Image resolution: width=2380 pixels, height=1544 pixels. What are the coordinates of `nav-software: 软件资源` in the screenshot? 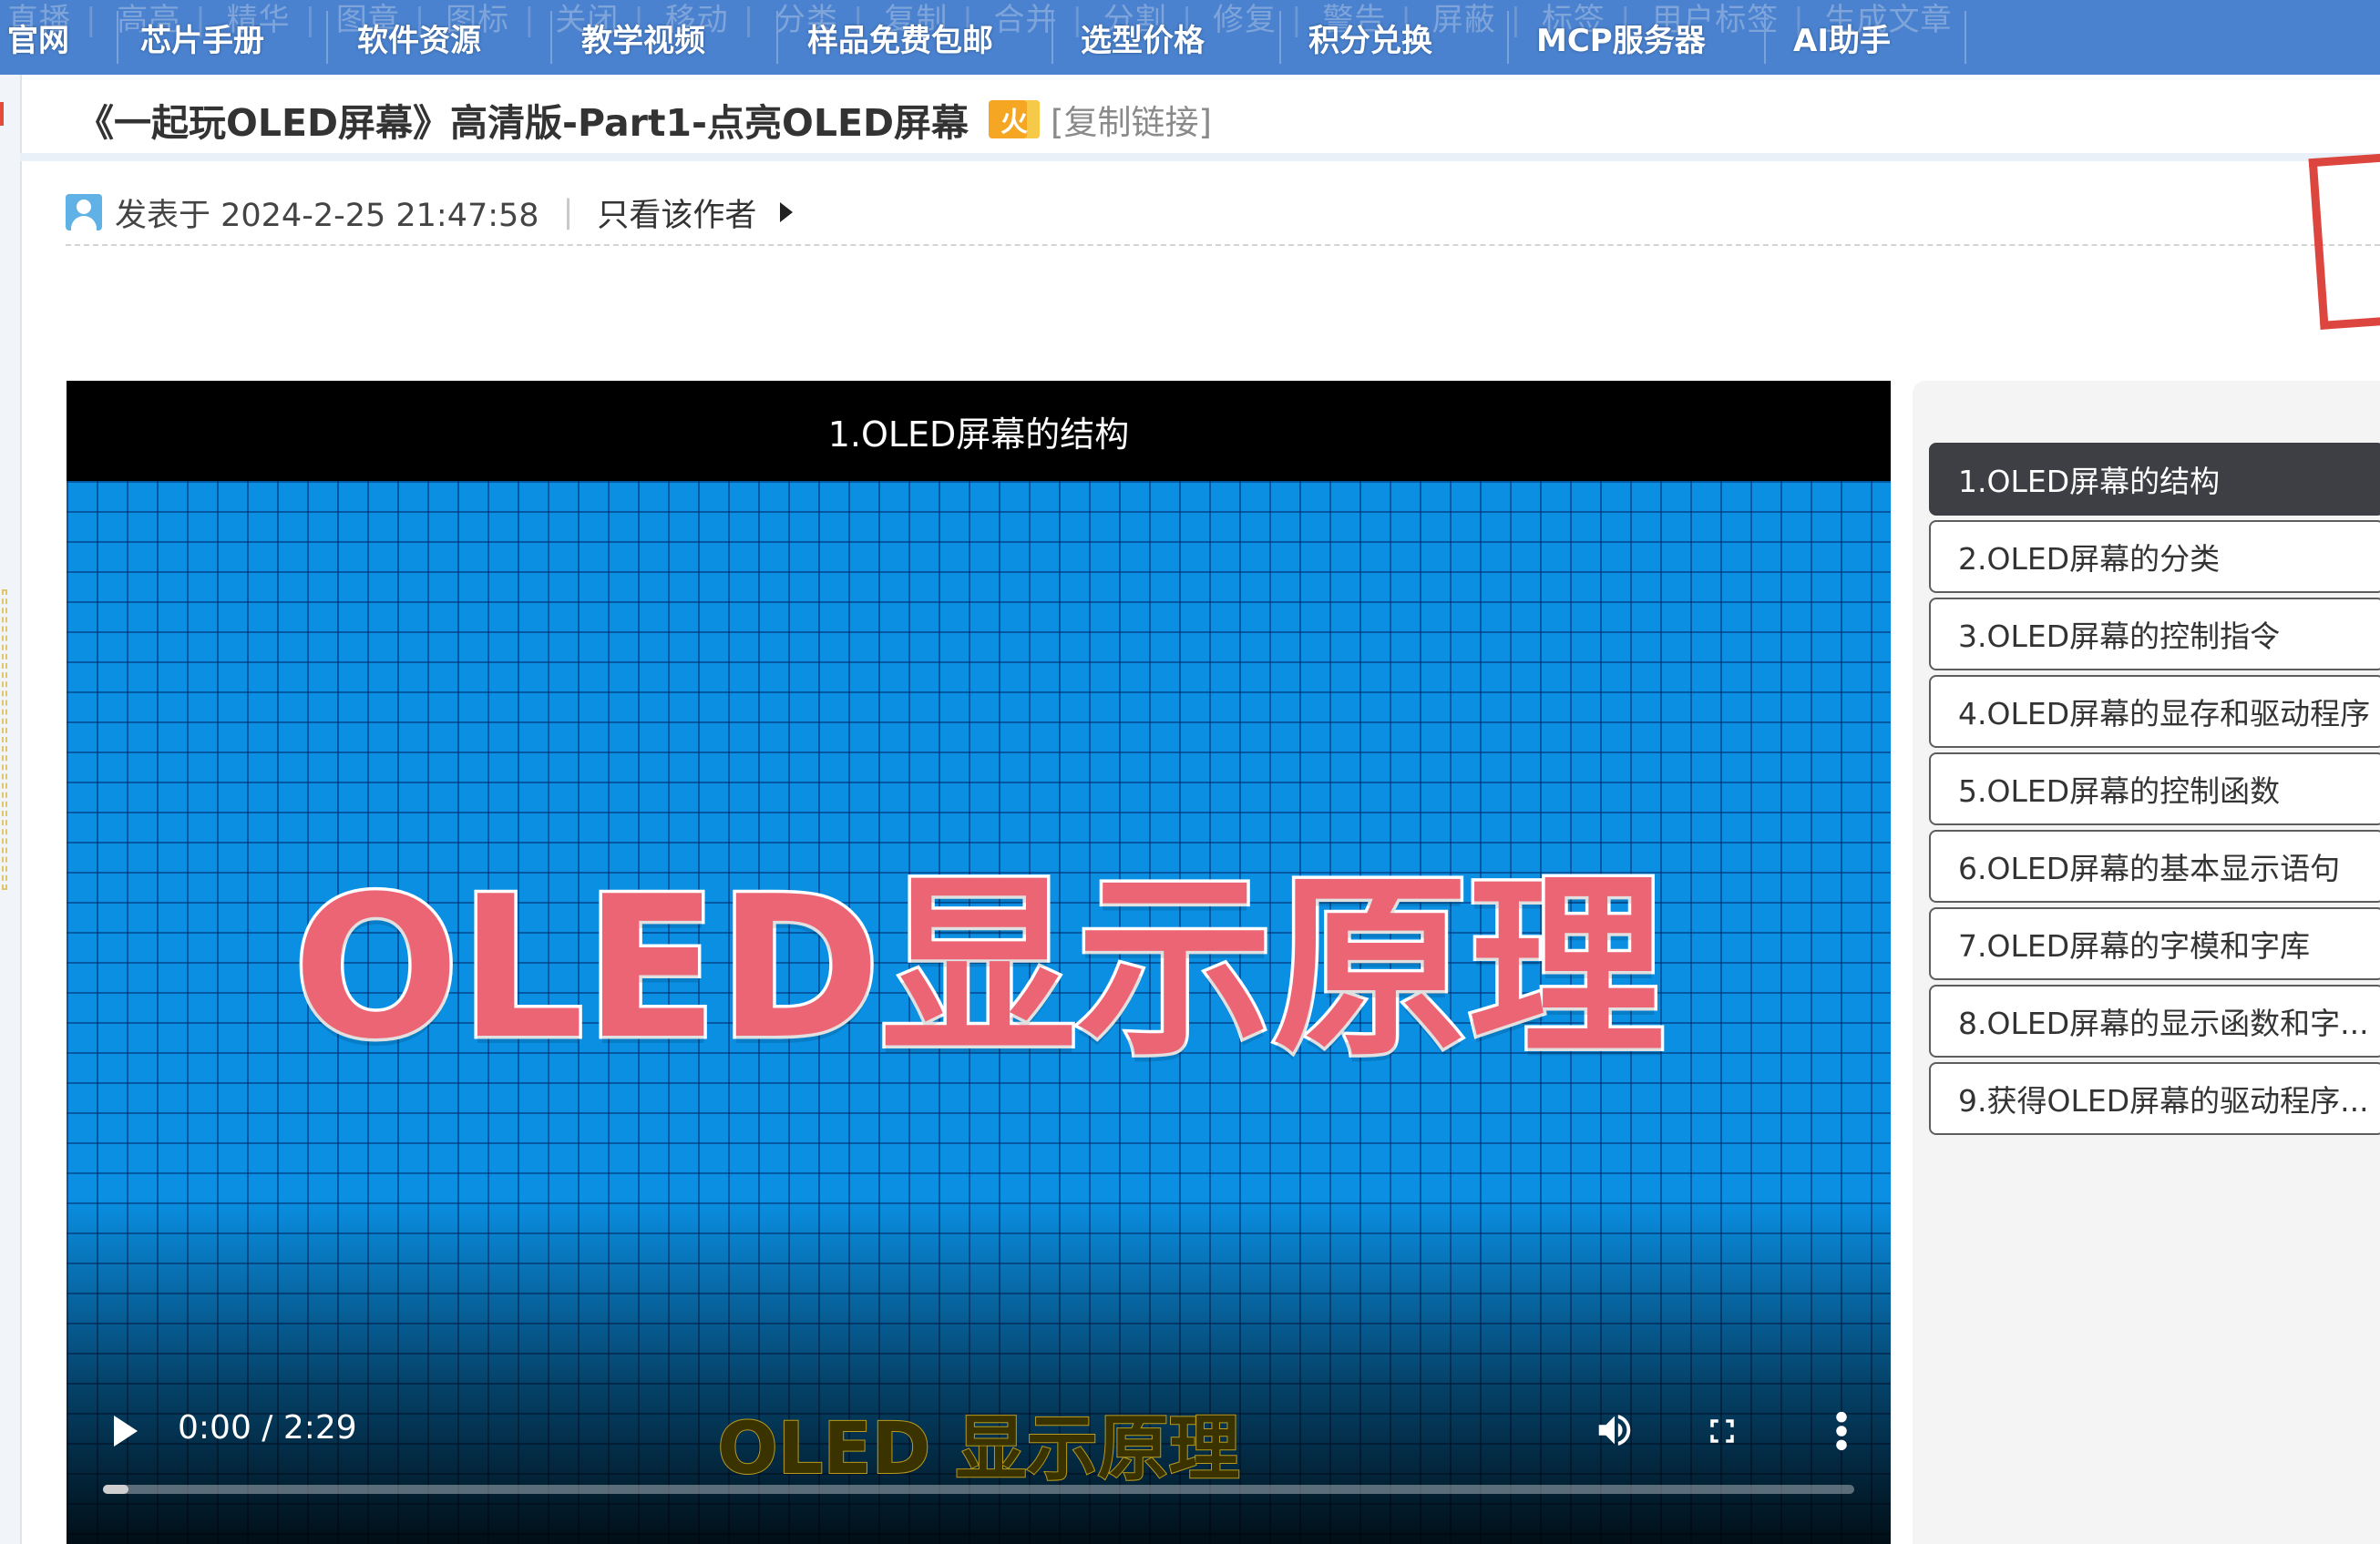 It's located at (440, 37).